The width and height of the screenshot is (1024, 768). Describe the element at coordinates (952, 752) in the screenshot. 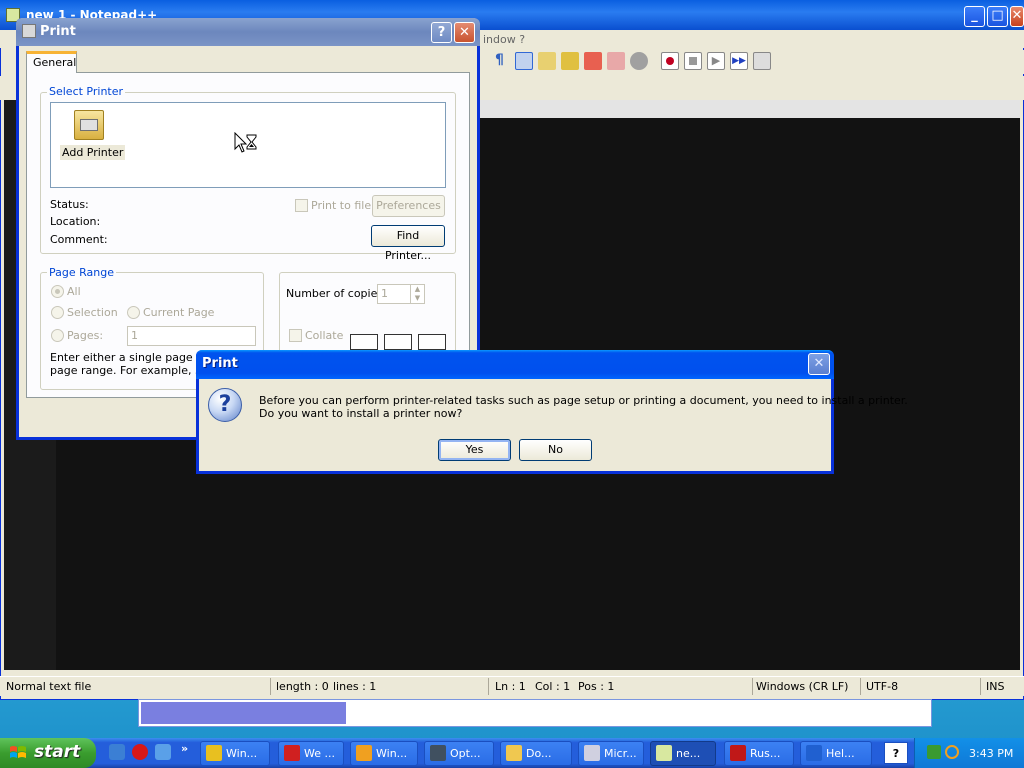

I see `search-icon` at that location.